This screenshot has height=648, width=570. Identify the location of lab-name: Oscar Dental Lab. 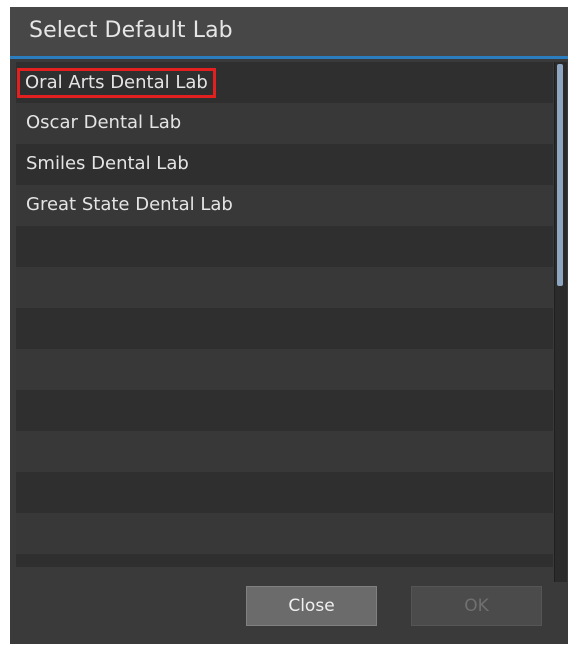
(103, 122).